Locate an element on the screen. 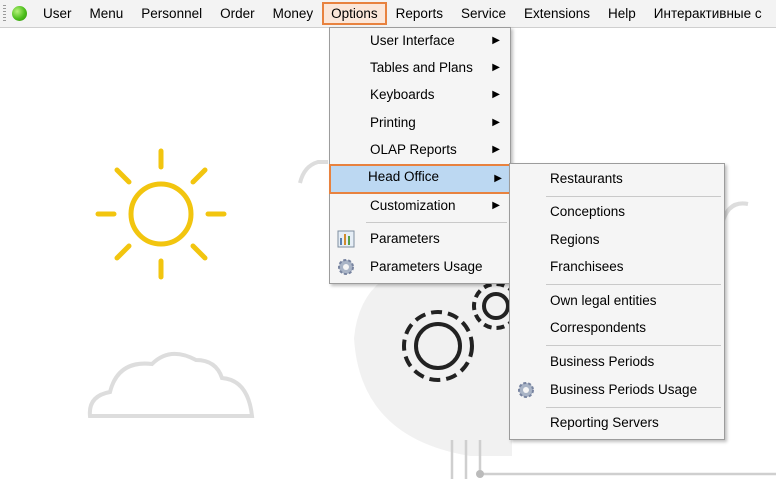 This screenshot has width=776, height=479. menu-item-parameters-usage: Parameters Usage is located at coordinates (420, 267).